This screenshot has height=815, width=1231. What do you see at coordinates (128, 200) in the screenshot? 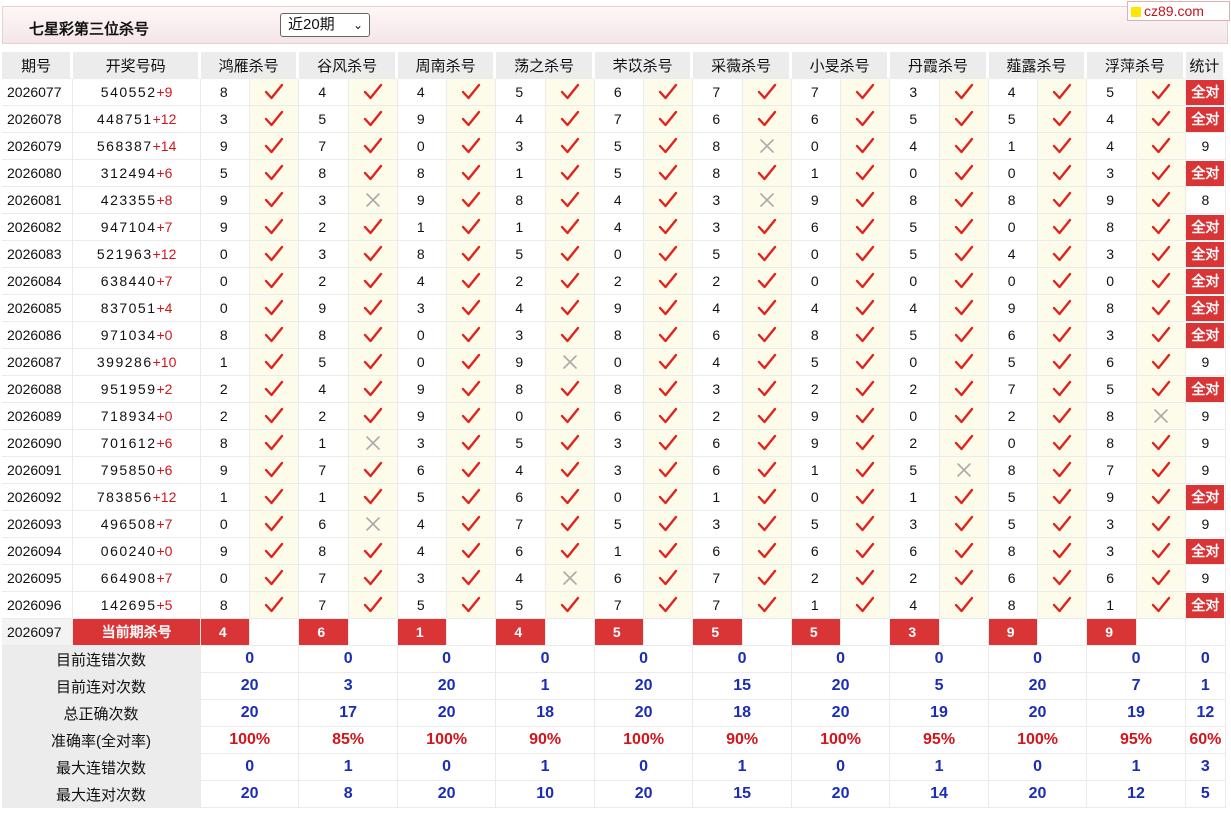
I see `draw-digits: 423355` at bounding box center [128, 200].